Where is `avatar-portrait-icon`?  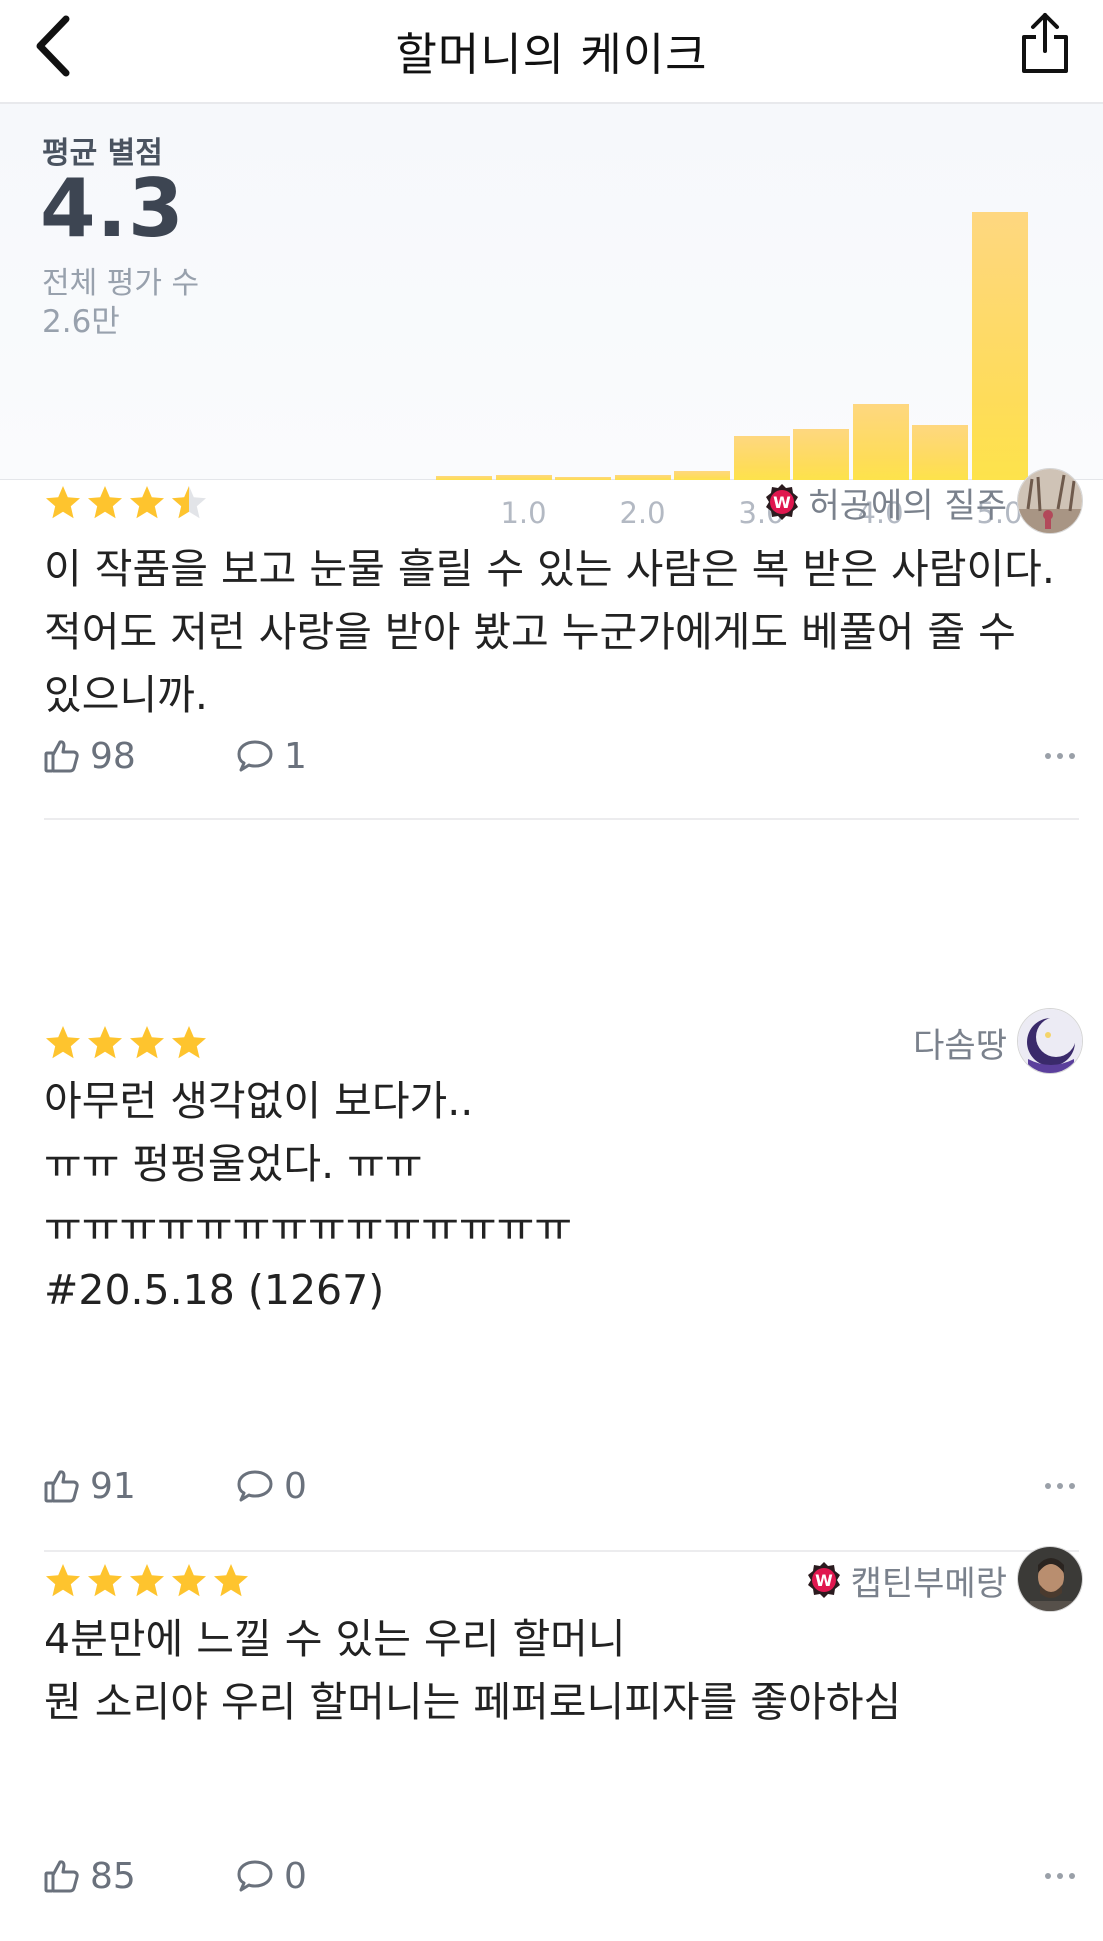
avatar-portrait-icon is located at coordinates (1050, 1579).